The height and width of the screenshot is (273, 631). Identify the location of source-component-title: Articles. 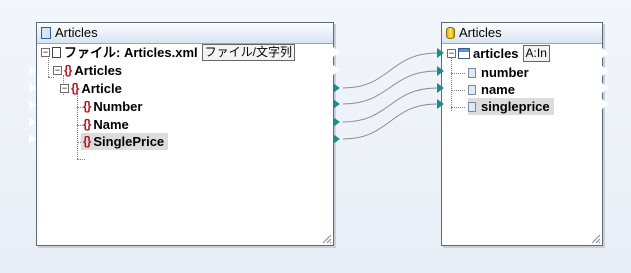
(76, 32).